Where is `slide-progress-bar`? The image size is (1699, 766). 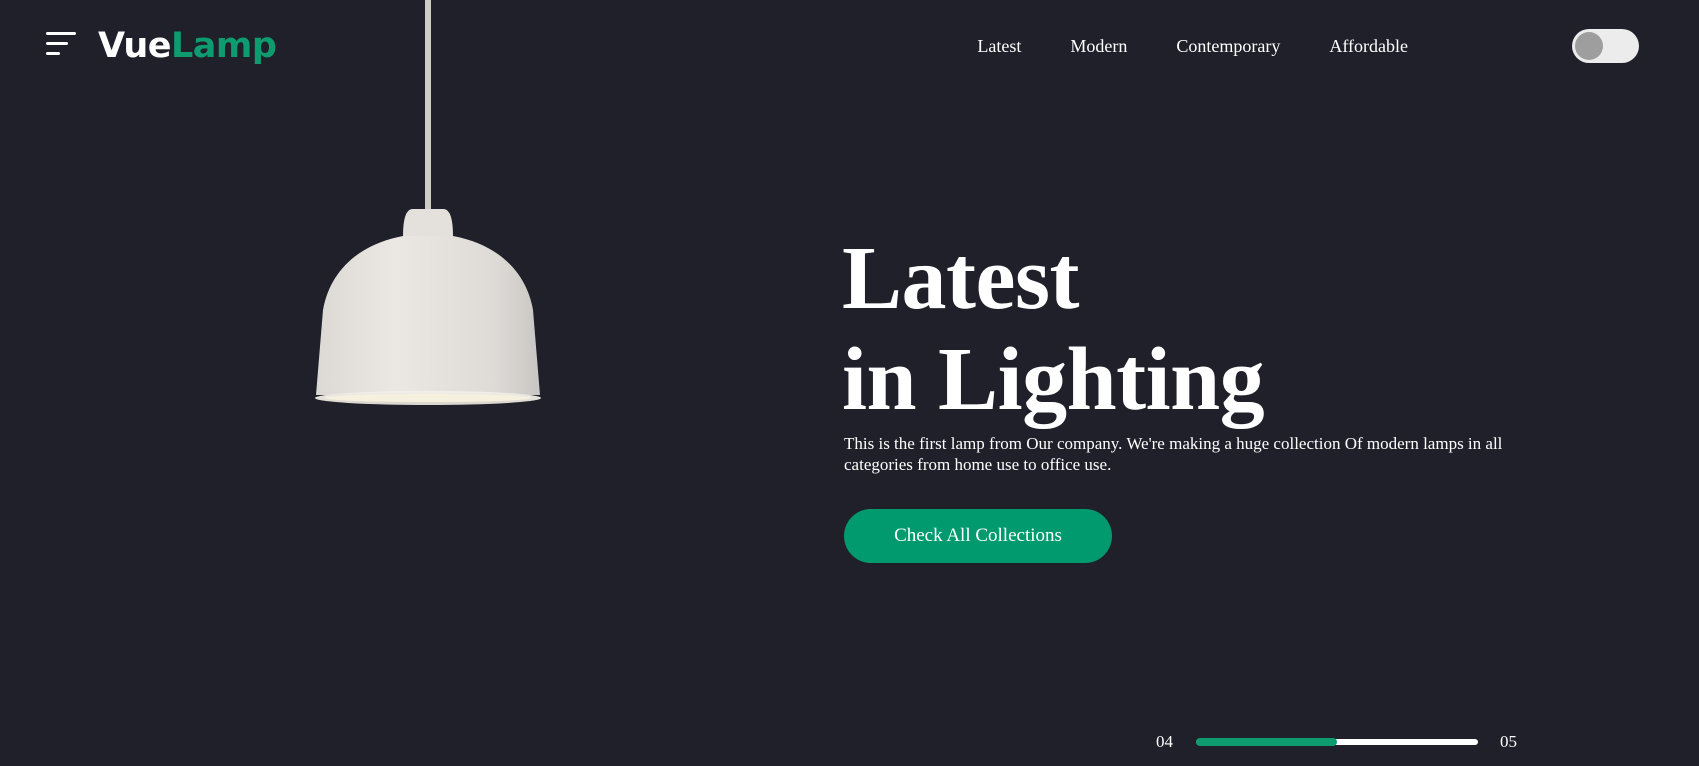 slide-progress-bar is located at coordinates (1337, 742).